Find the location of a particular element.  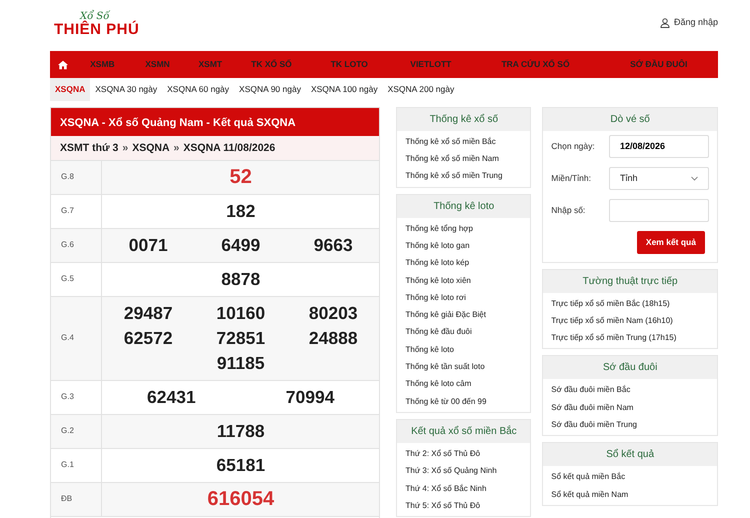

results-title: XSQNA - Xổ số Quảng Nam - Kết quả SXQNA is located at coordinates (215, 122).